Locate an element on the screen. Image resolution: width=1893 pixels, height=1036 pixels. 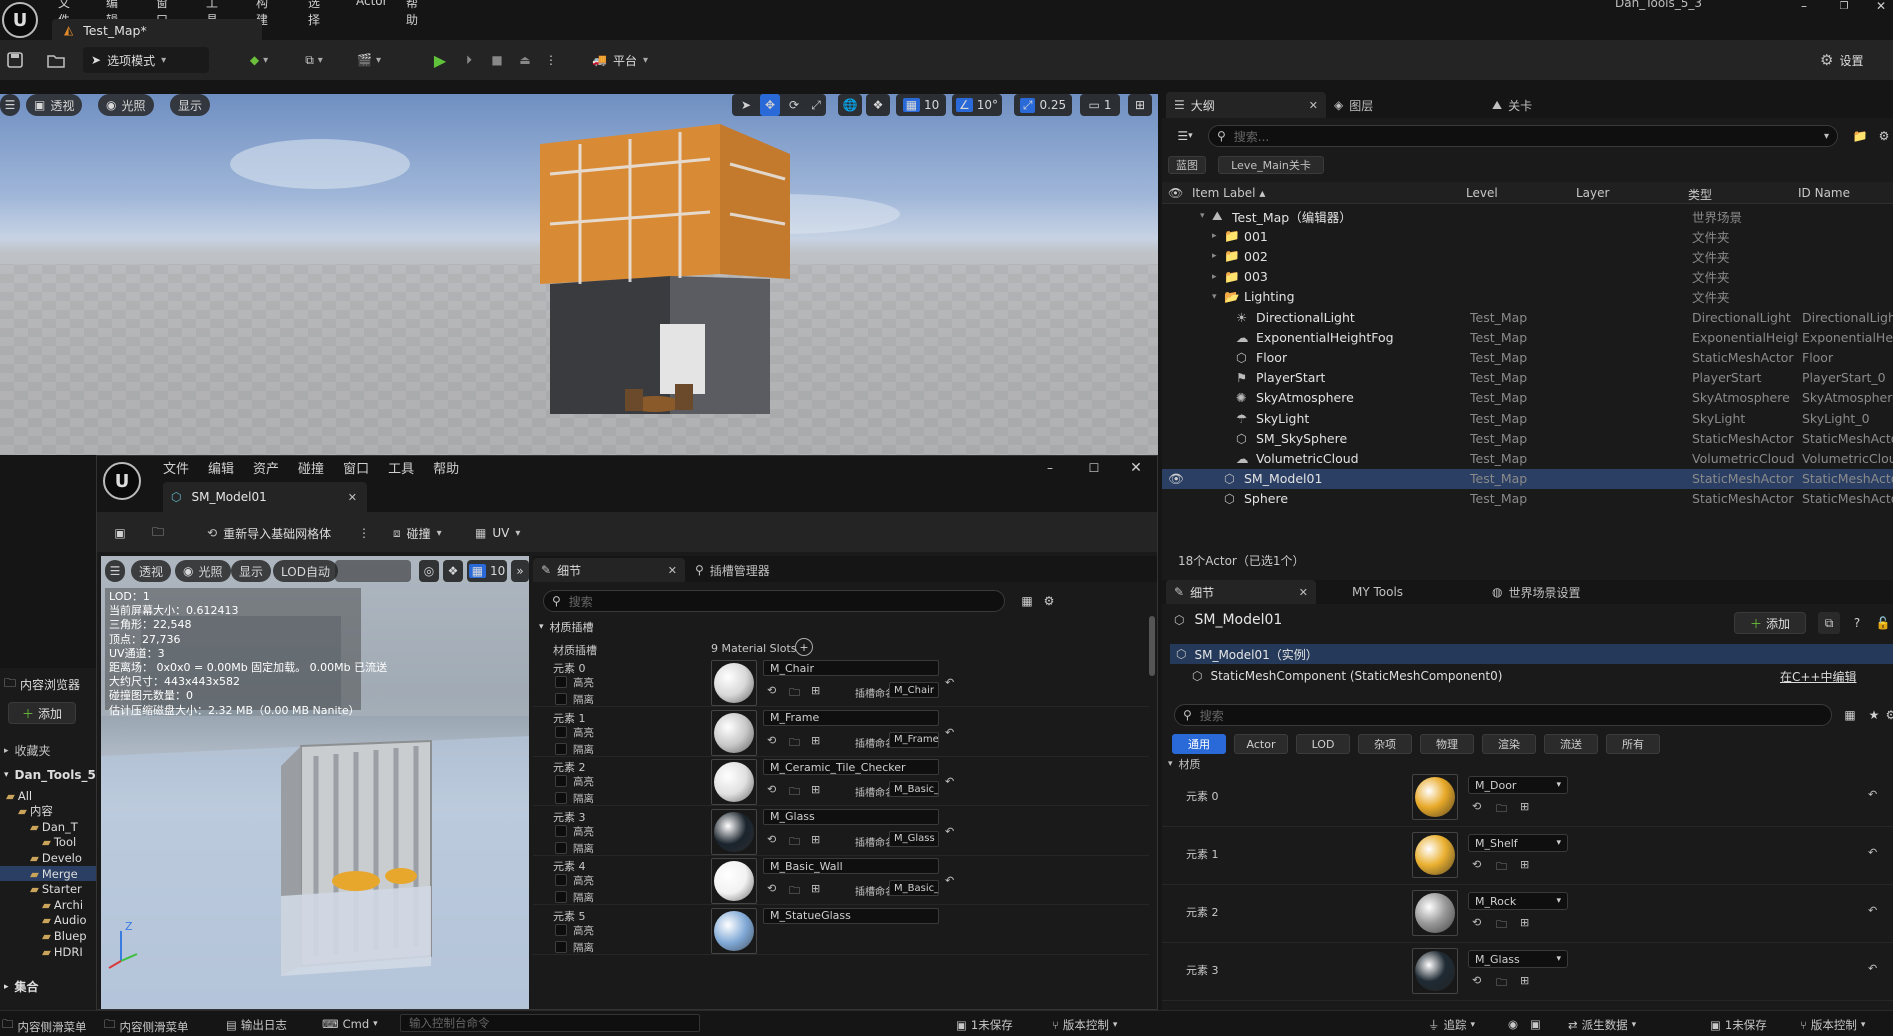
tab-my-tools: MY Tools is located at coordinates (1377, 592).